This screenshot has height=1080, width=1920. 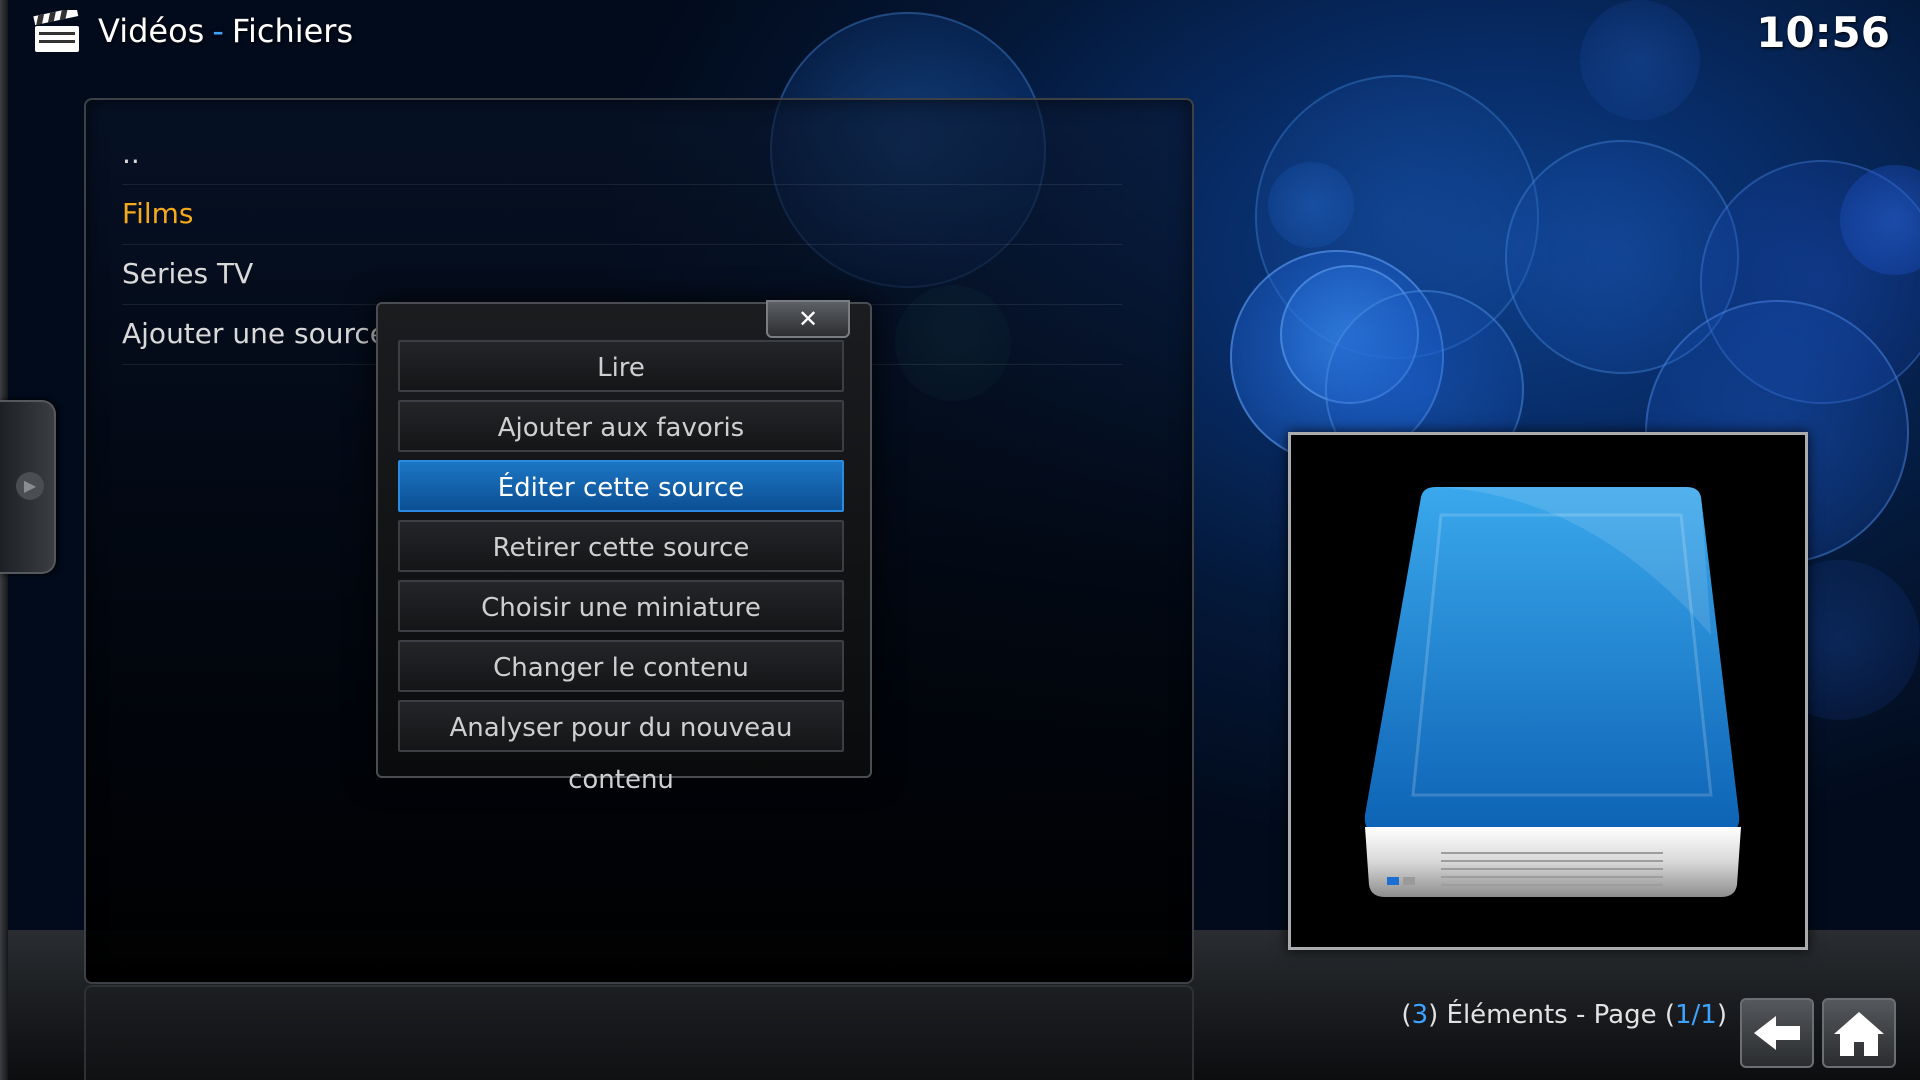 What do you see at coordinates (292, 31) in the screenshot?
I see `header-subsection: Fichiers` at bounding box center [292, 31].